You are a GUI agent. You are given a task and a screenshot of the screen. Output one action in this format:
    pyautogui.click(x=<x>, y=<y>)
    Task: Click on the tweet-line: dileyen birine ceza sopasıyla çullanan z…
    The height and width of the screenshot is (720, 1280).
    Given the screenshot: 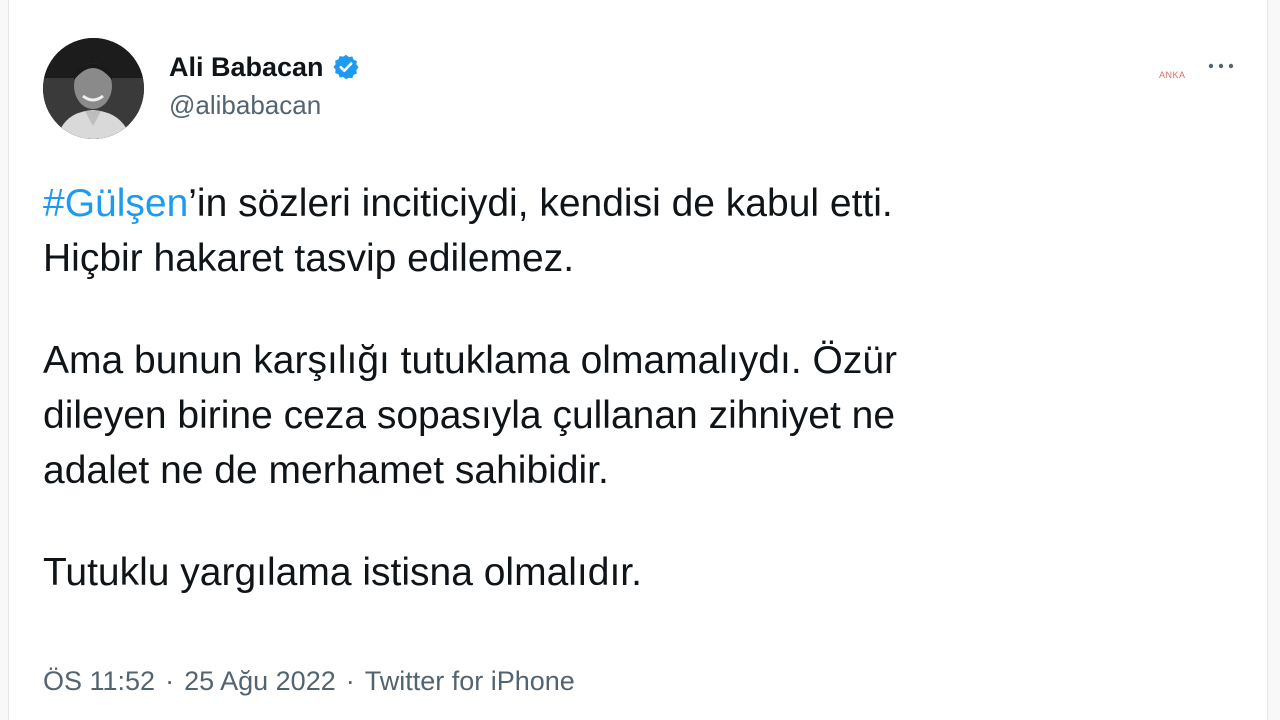 What is the action you would take?
    pyautogui.click(x=469, y=415)
    